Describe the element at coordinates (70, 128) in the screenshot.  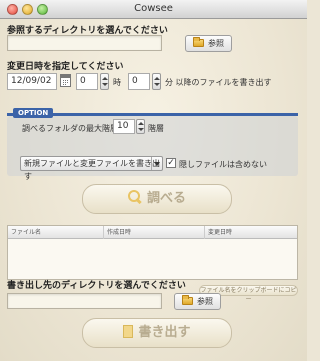
I see `depth-label: 調べるフォルダの最大階層` at that location.